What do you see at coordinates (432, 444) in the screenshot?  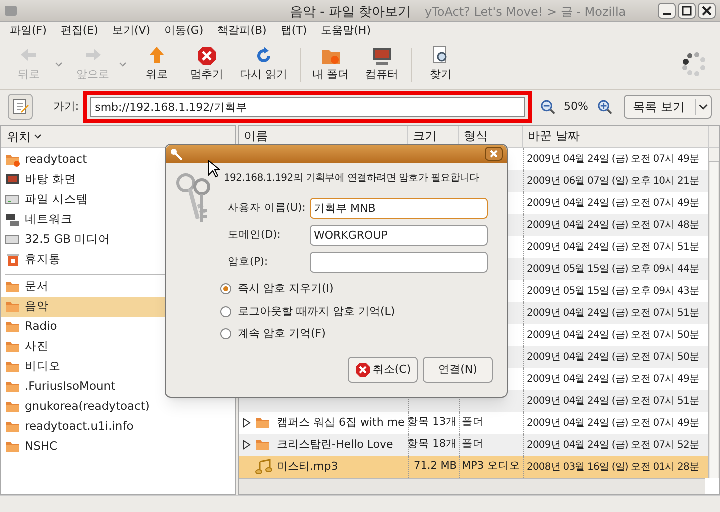 I see `file-size: 항목 18개` at bounding box center [432, 444].